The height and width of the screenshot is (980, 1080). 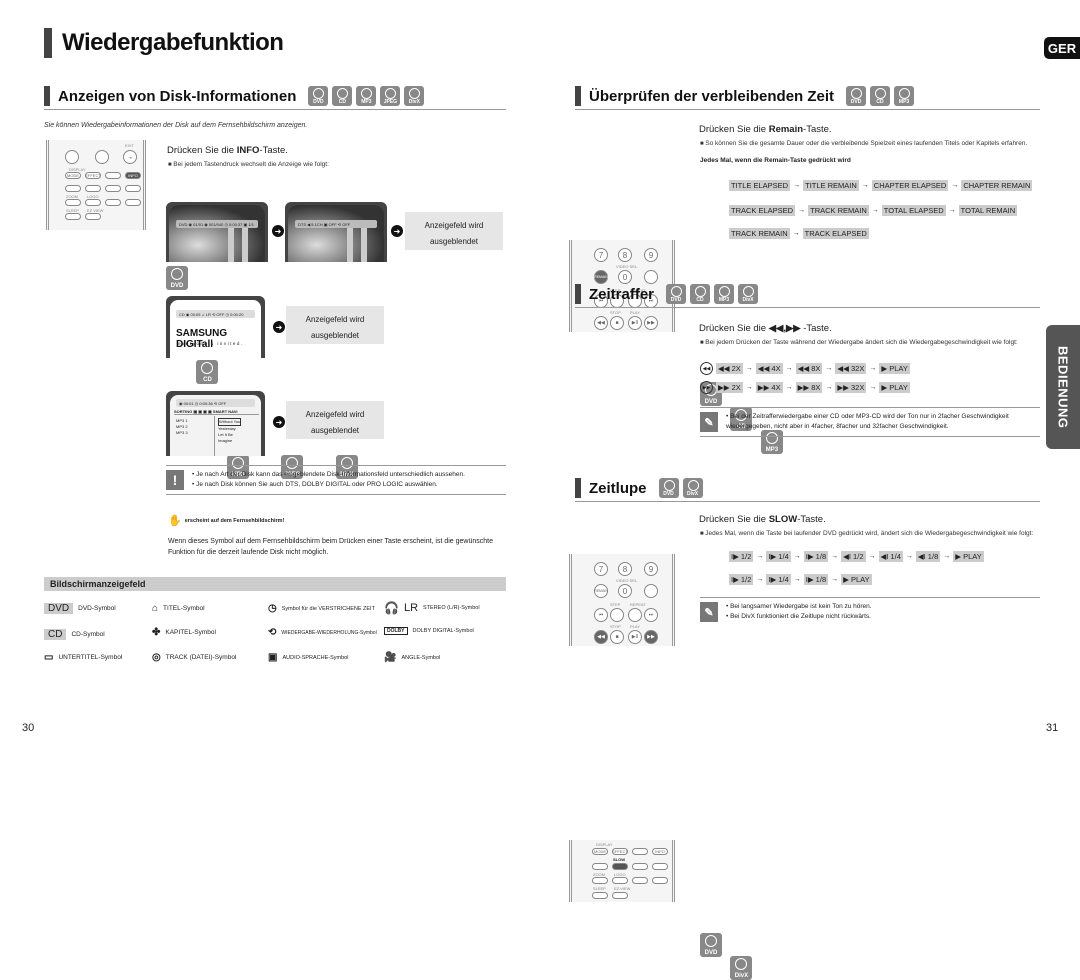 What do you see at coordinates (1062, 48) in the screenshot?
I see `language-tab: GER` at bounding box center [1062, 48].